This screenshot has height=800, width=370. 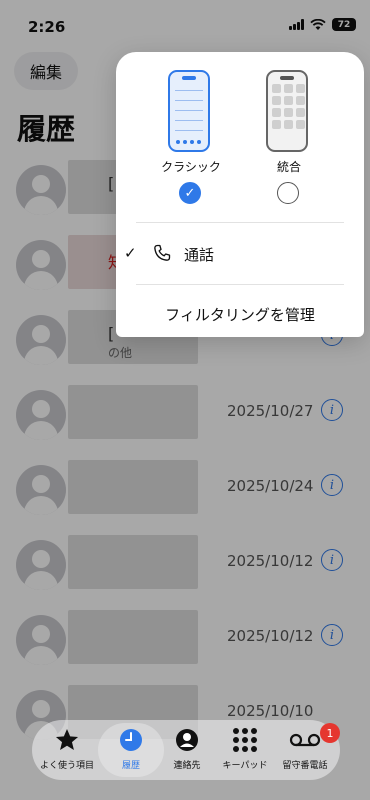 I want to click on calls-label: 通話, so click(x=199, y=255).